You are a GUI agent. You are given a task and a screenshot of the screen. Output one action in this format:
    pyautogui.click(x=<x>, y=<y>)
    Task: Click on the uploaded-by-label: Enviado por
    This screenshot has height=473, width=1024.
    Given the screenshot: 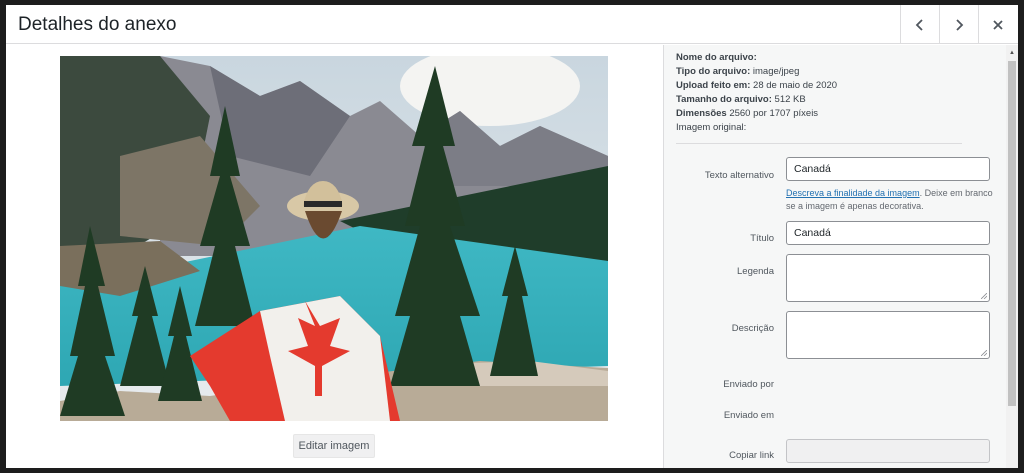 What is the action you would take?
    pyautogui.click(x=748, y=384)
    